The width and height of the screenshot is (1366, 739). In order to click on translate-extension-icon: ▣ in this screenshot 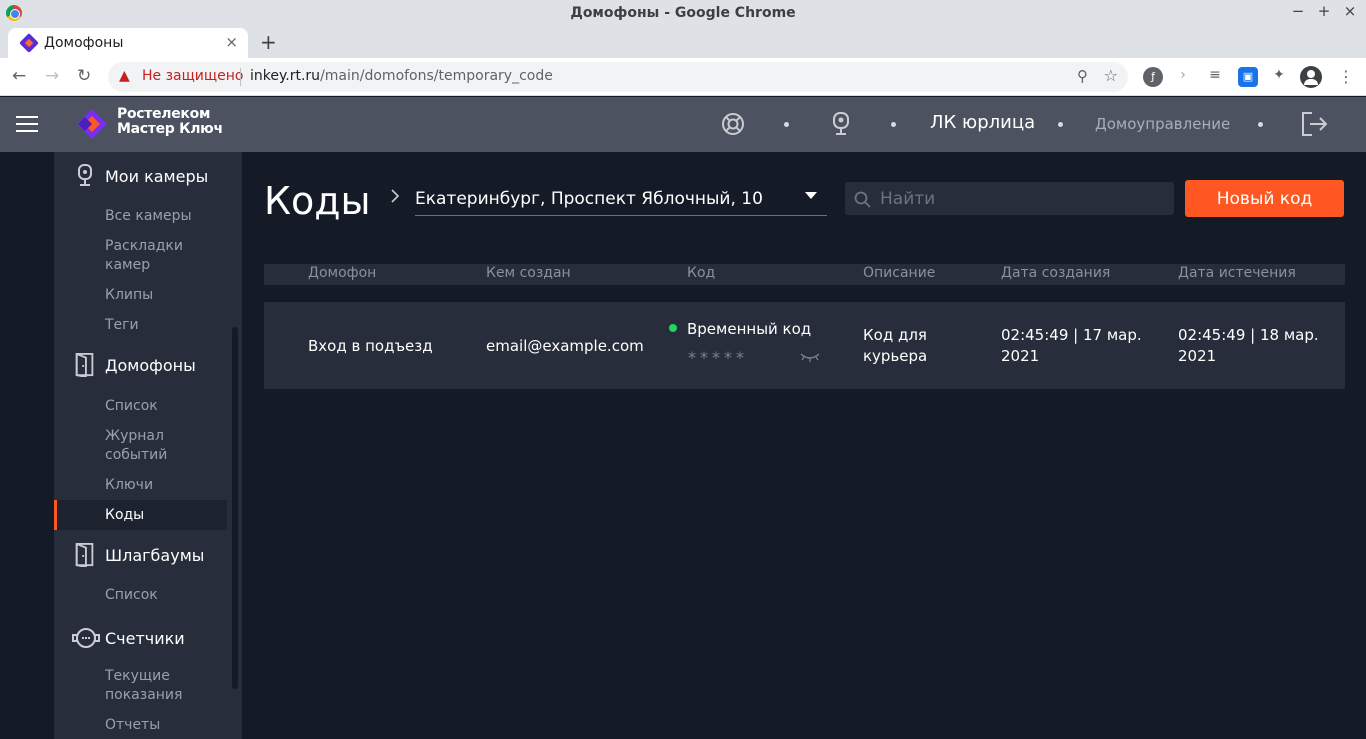, I will do `click(1248, 77)`.